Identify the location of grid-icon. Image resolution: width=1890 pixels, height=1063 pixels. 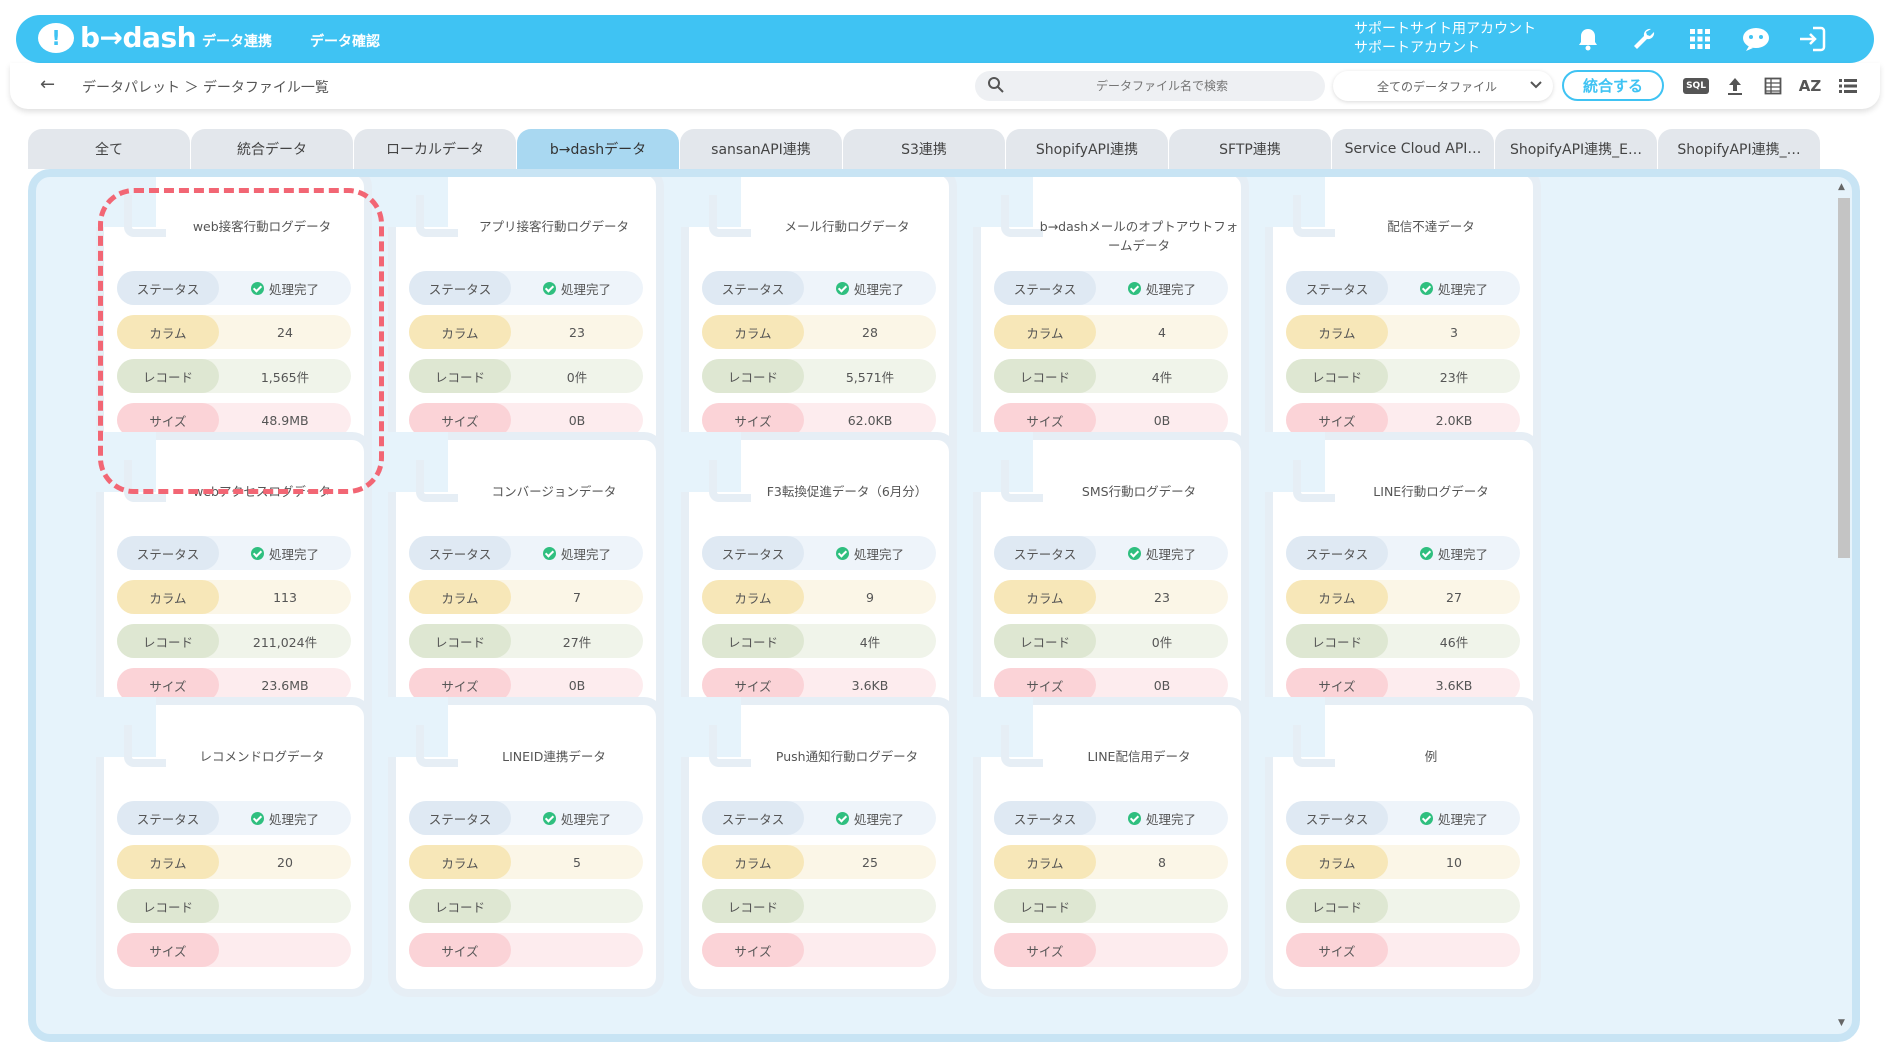
(1700, 39).